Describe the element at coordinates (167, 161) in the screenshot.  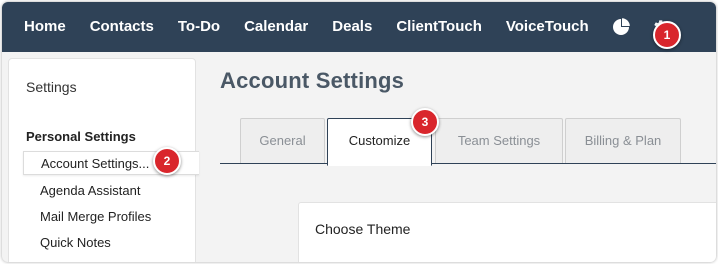
I see `callout-badge-2: 2` at that location.